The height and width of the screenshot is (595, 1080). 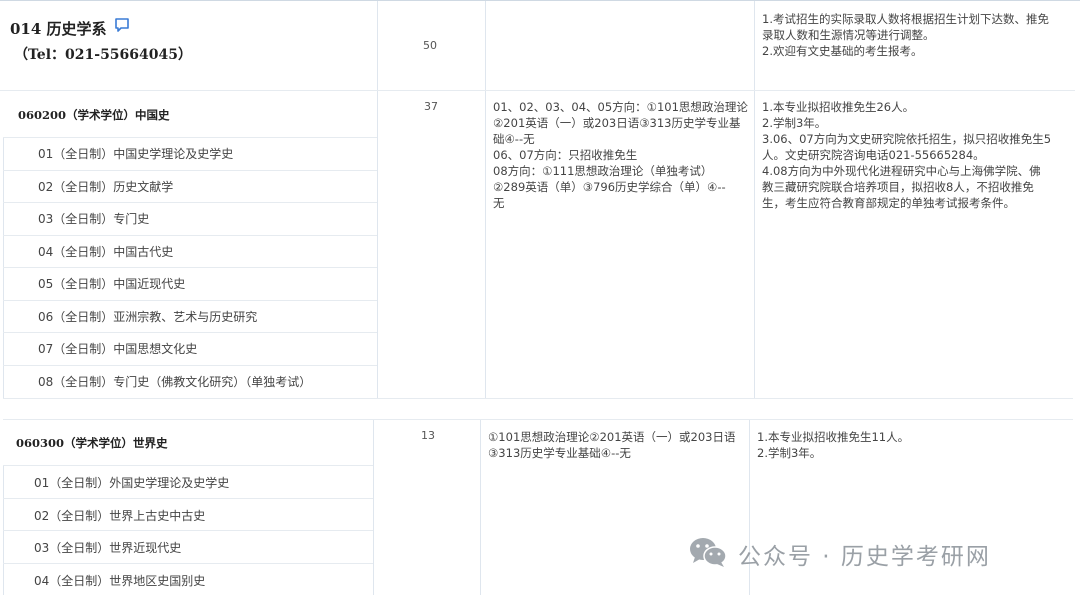 What do you see at coordinates (888, 203) in the screenshot?
I see `note-line: 生，考生应符合教育部规定的单独考试报考条件。` at bounding box center [888, 203].